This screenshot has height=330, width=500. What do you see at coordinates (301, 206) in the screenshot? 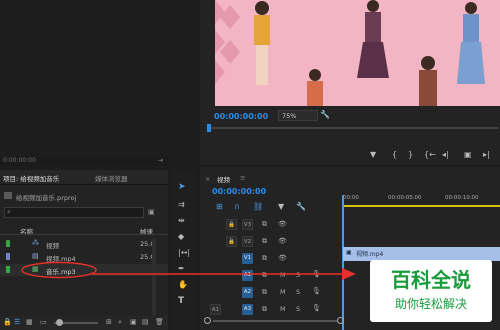
I see `settings-wrench-icon: 🔧` at bounding box center [301, 206].